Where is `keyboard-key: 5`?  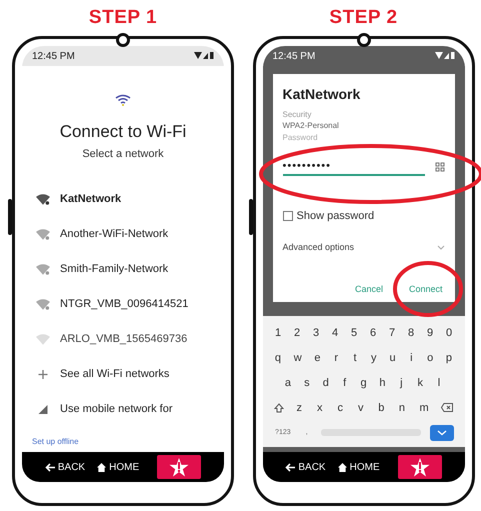 keyboard-key: 5 is located at coordinates (354, 332).